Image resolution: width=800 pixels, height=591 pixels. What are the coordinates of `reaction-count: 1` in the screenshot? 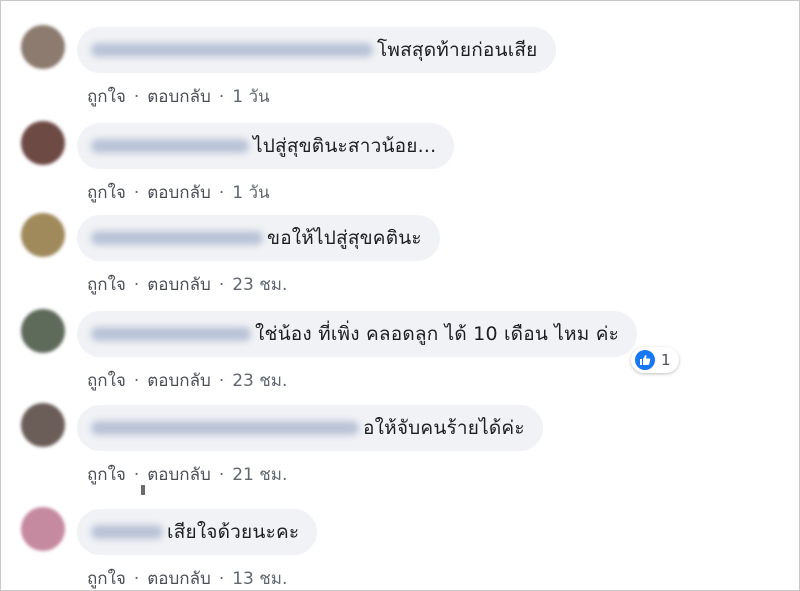 It's located at (655, 360).